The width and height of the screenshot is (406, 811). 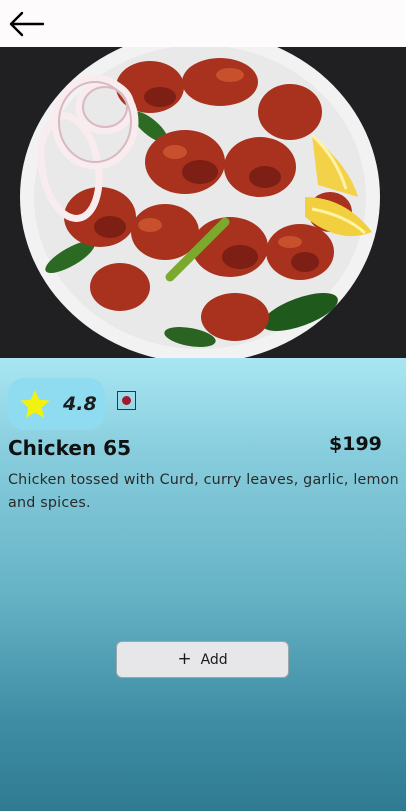 What do you see at coordinates (56, 404) in the screenshot?
I see `rating-badge: 4.8` at bounding box center [56, 404].